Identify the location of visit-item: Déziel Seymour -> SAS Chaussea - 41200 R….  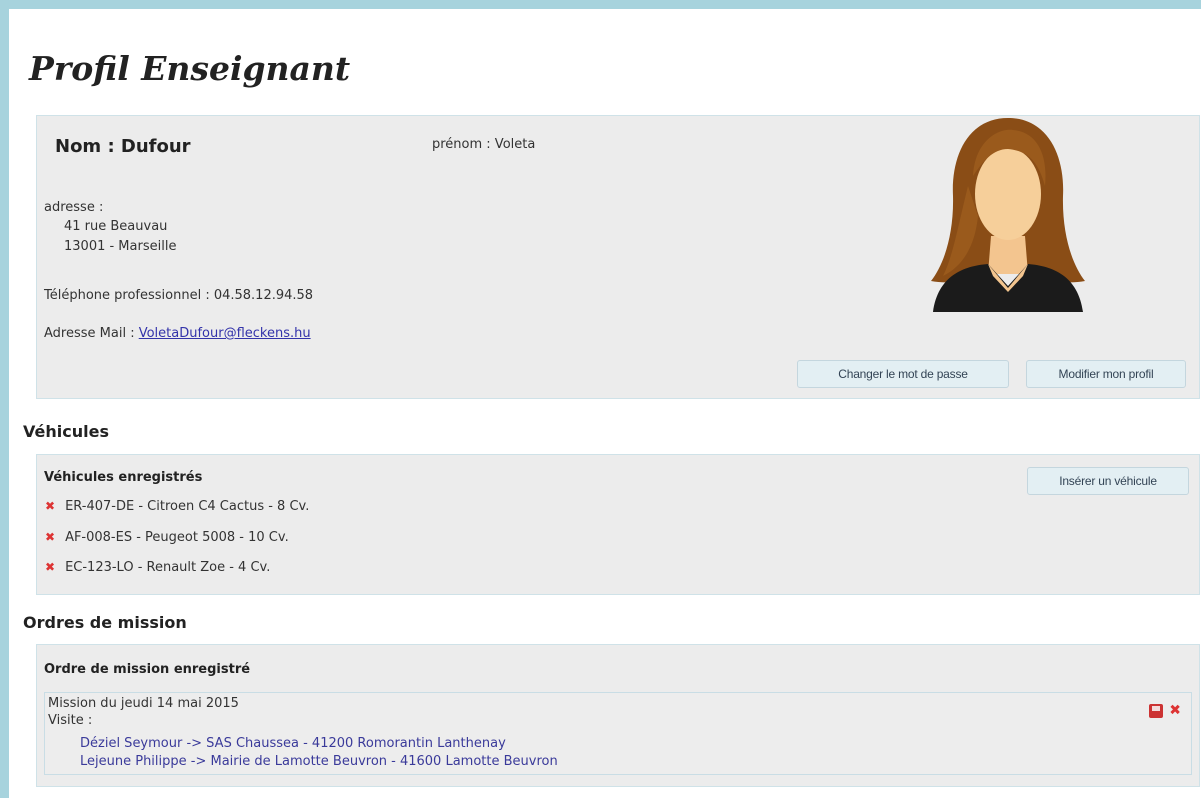
(293, 743).